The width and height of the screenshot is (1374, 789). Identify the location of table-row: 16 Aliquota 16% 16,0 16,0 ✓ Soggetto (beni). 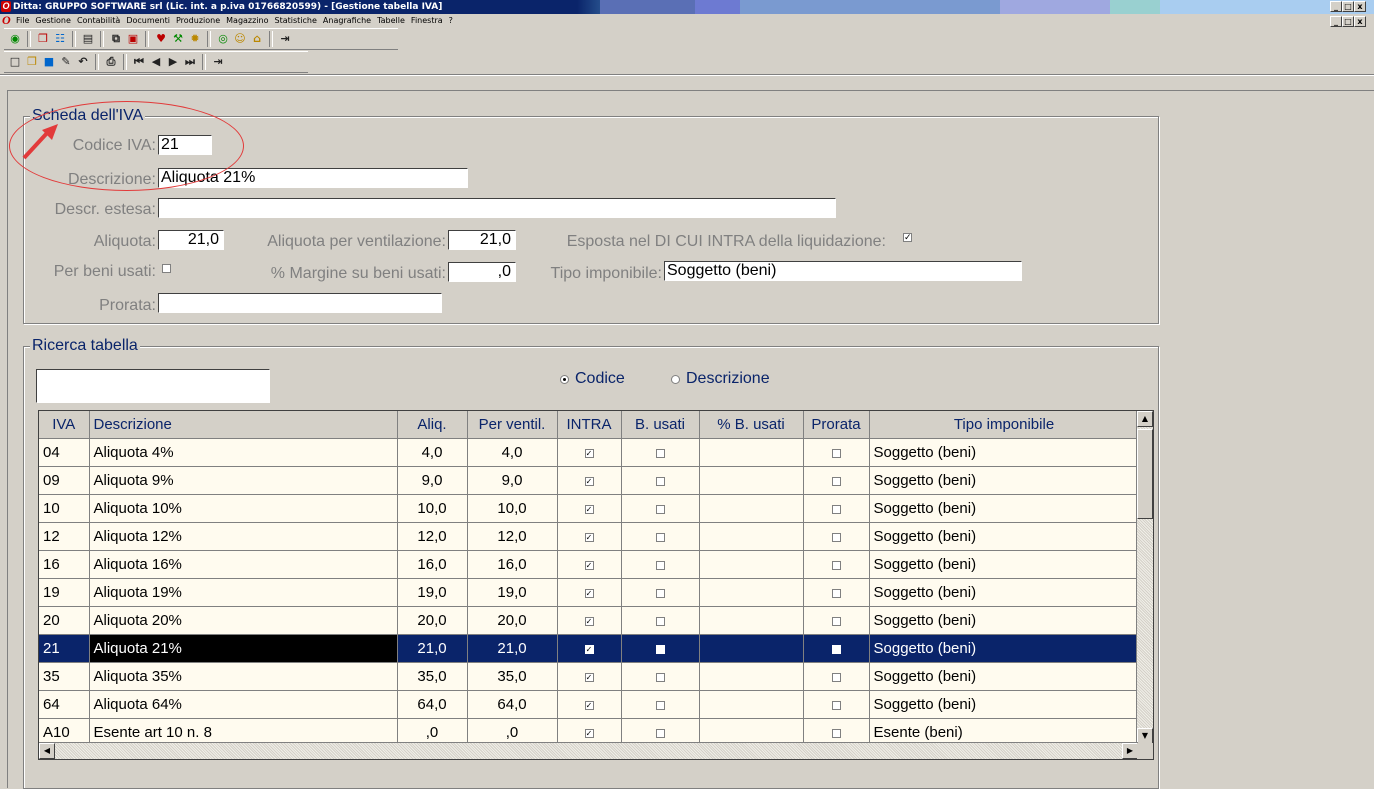
(589, 564).